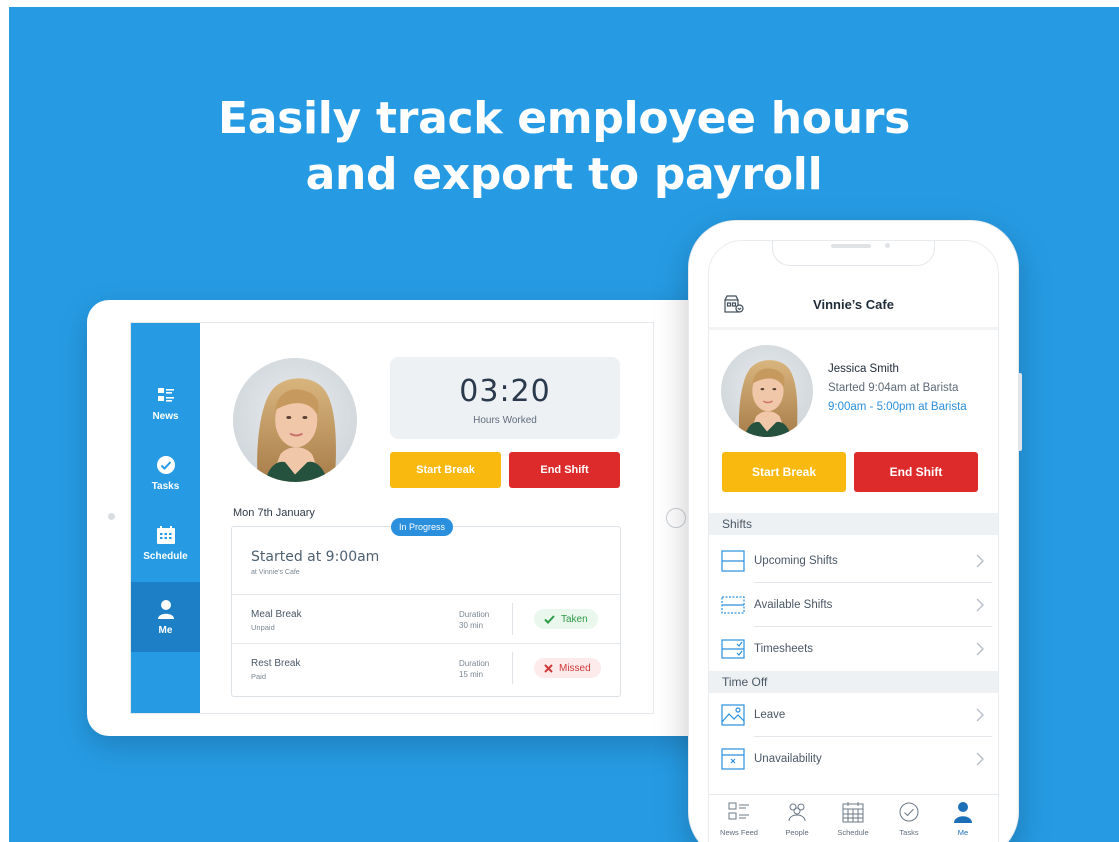 The height and width of the screenshot is (842, 1119). I want to click on tablet-home-button, so click(676, 518).